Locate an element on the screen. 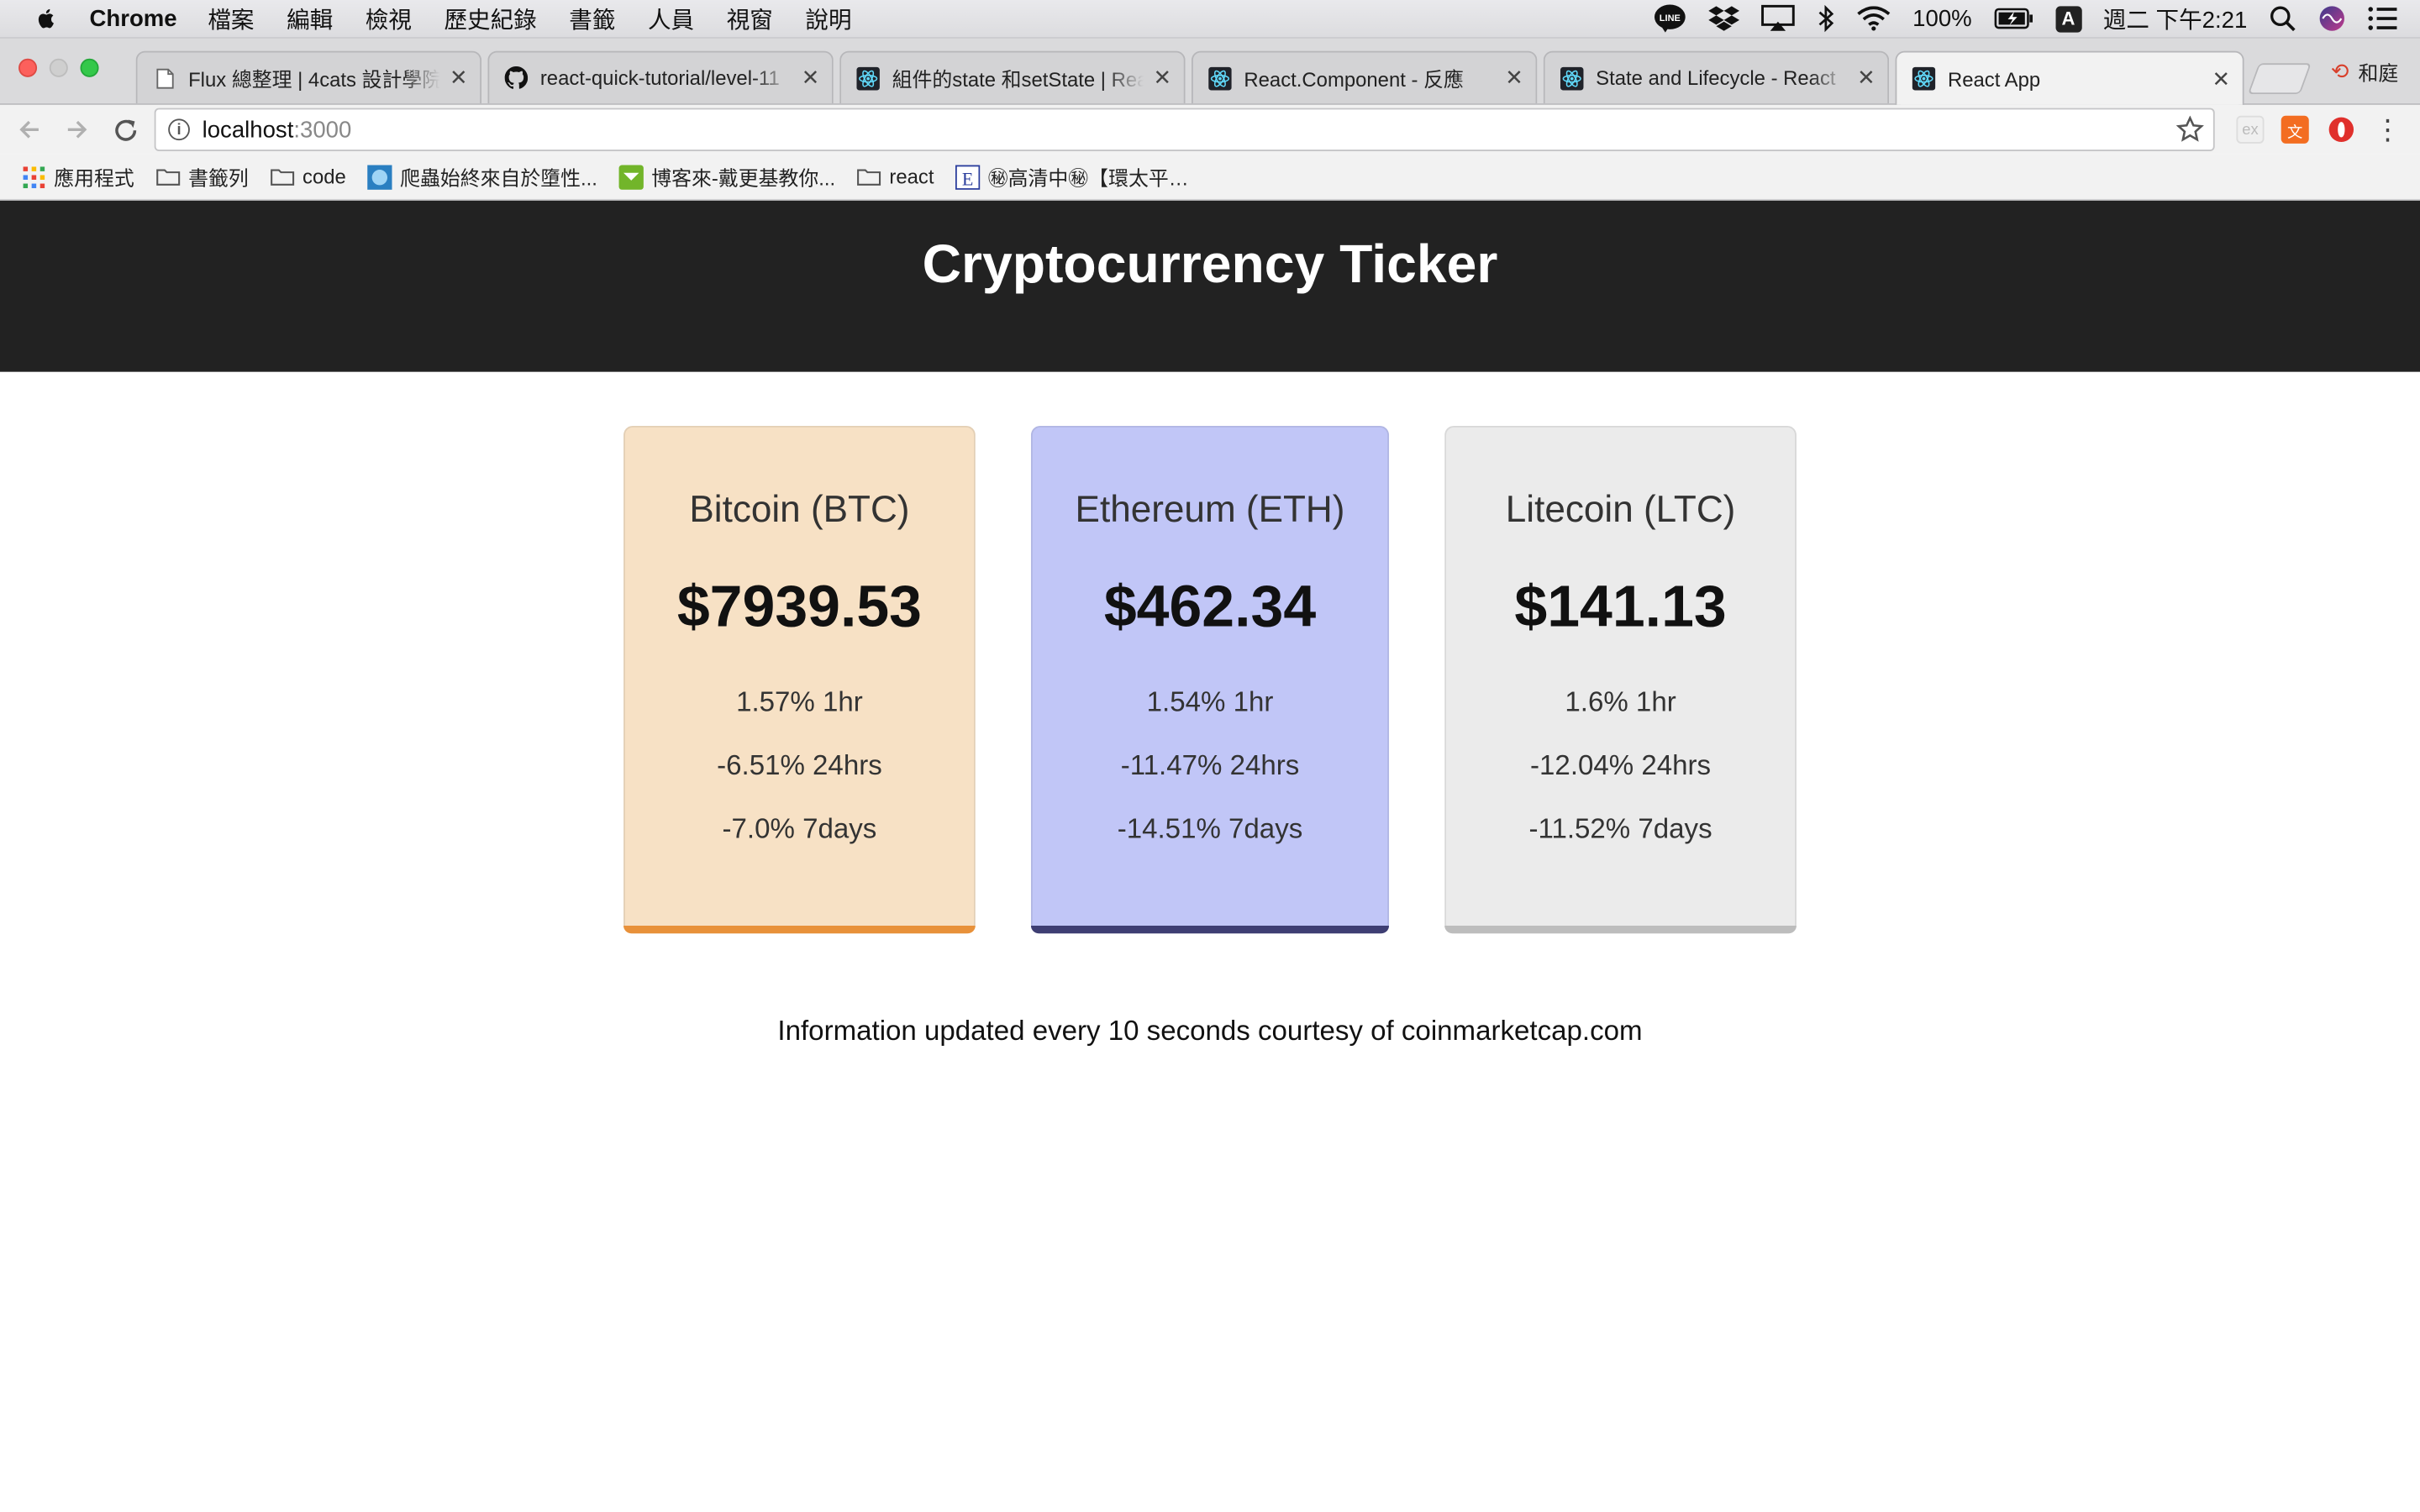 This screenshot has width=2420, height=1512. bookmark-label: 書籤列 is located at coordinates (218, 178).